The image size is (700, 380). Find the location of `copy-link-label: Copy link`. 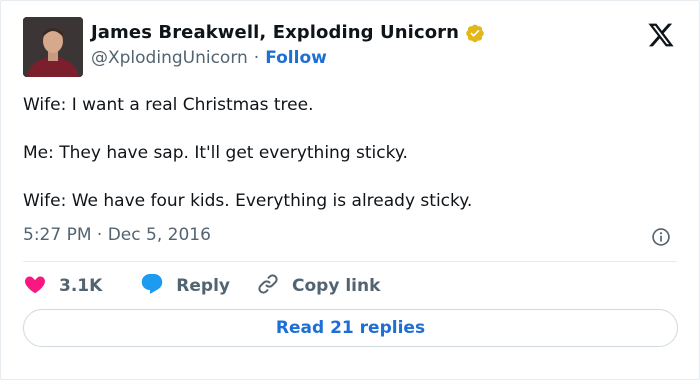

copy-link-label: Copy link is located at coordinates (336, 286).